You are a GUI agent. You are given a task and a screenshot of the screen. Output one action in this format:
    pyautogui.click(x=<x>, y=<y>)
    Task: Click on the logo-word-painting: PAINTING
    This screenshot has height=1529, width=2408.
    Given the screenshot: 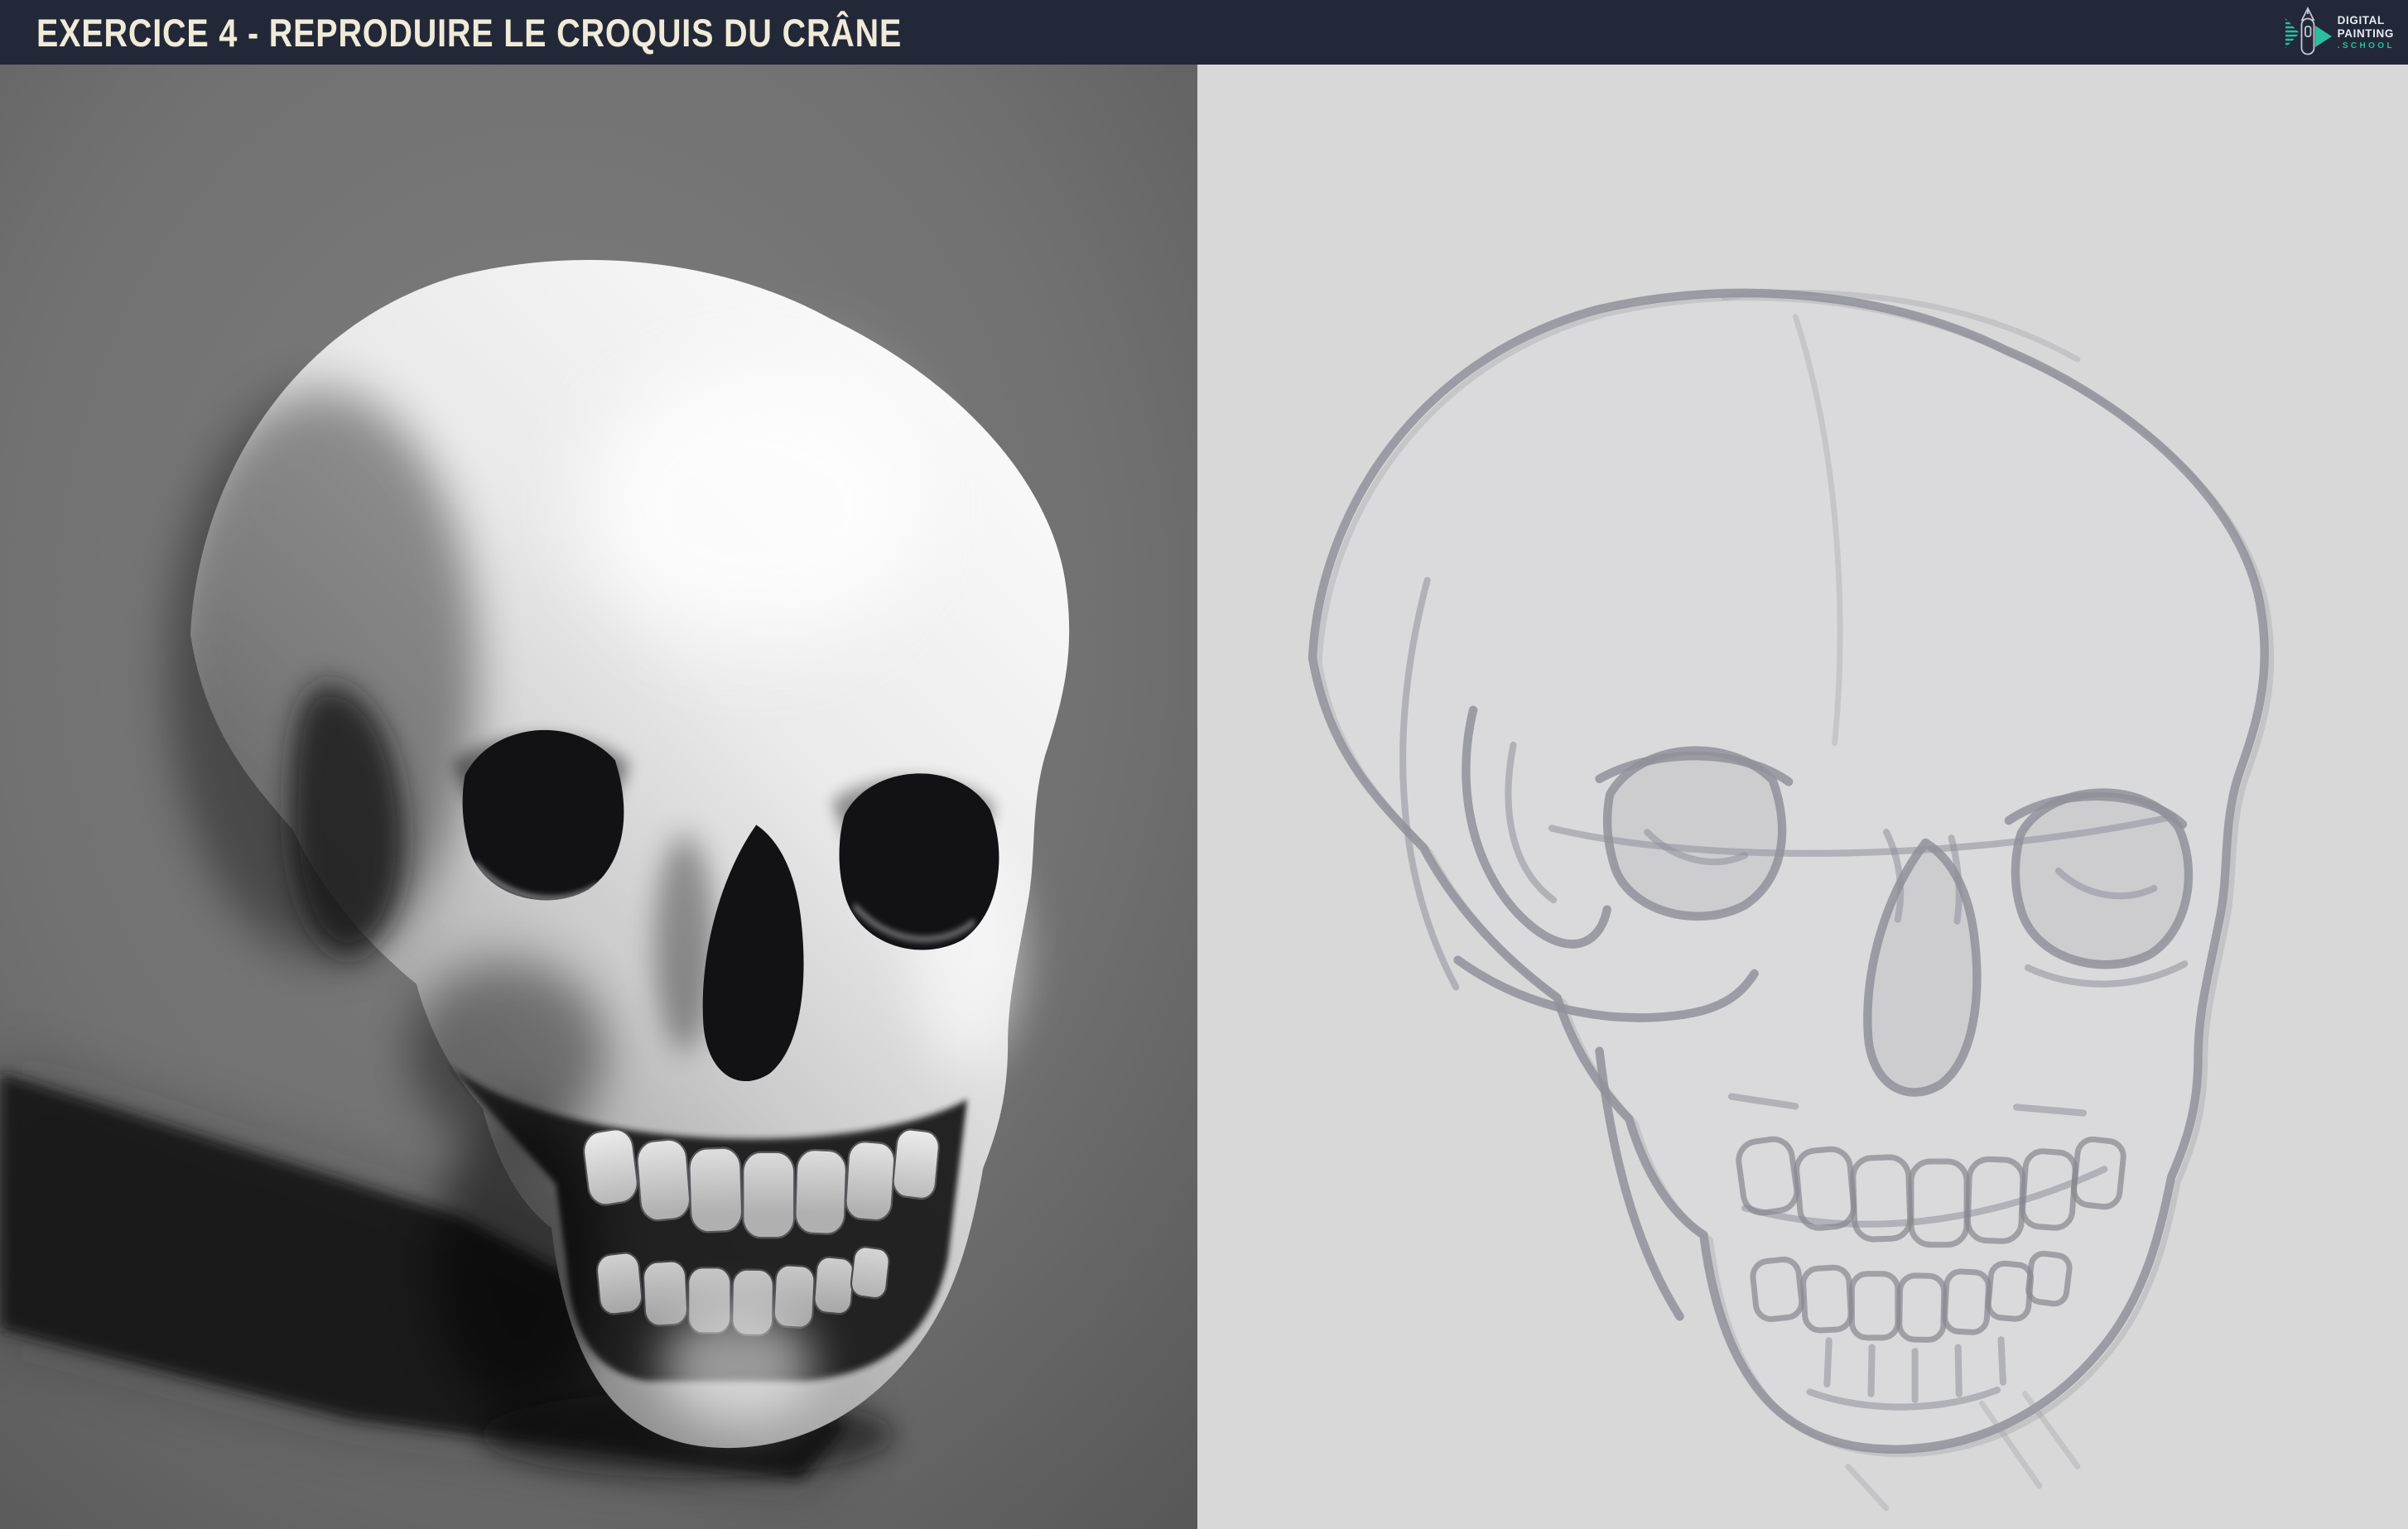 What is the action you would take?
    pyautogui.click(x=2366, y=33)
    